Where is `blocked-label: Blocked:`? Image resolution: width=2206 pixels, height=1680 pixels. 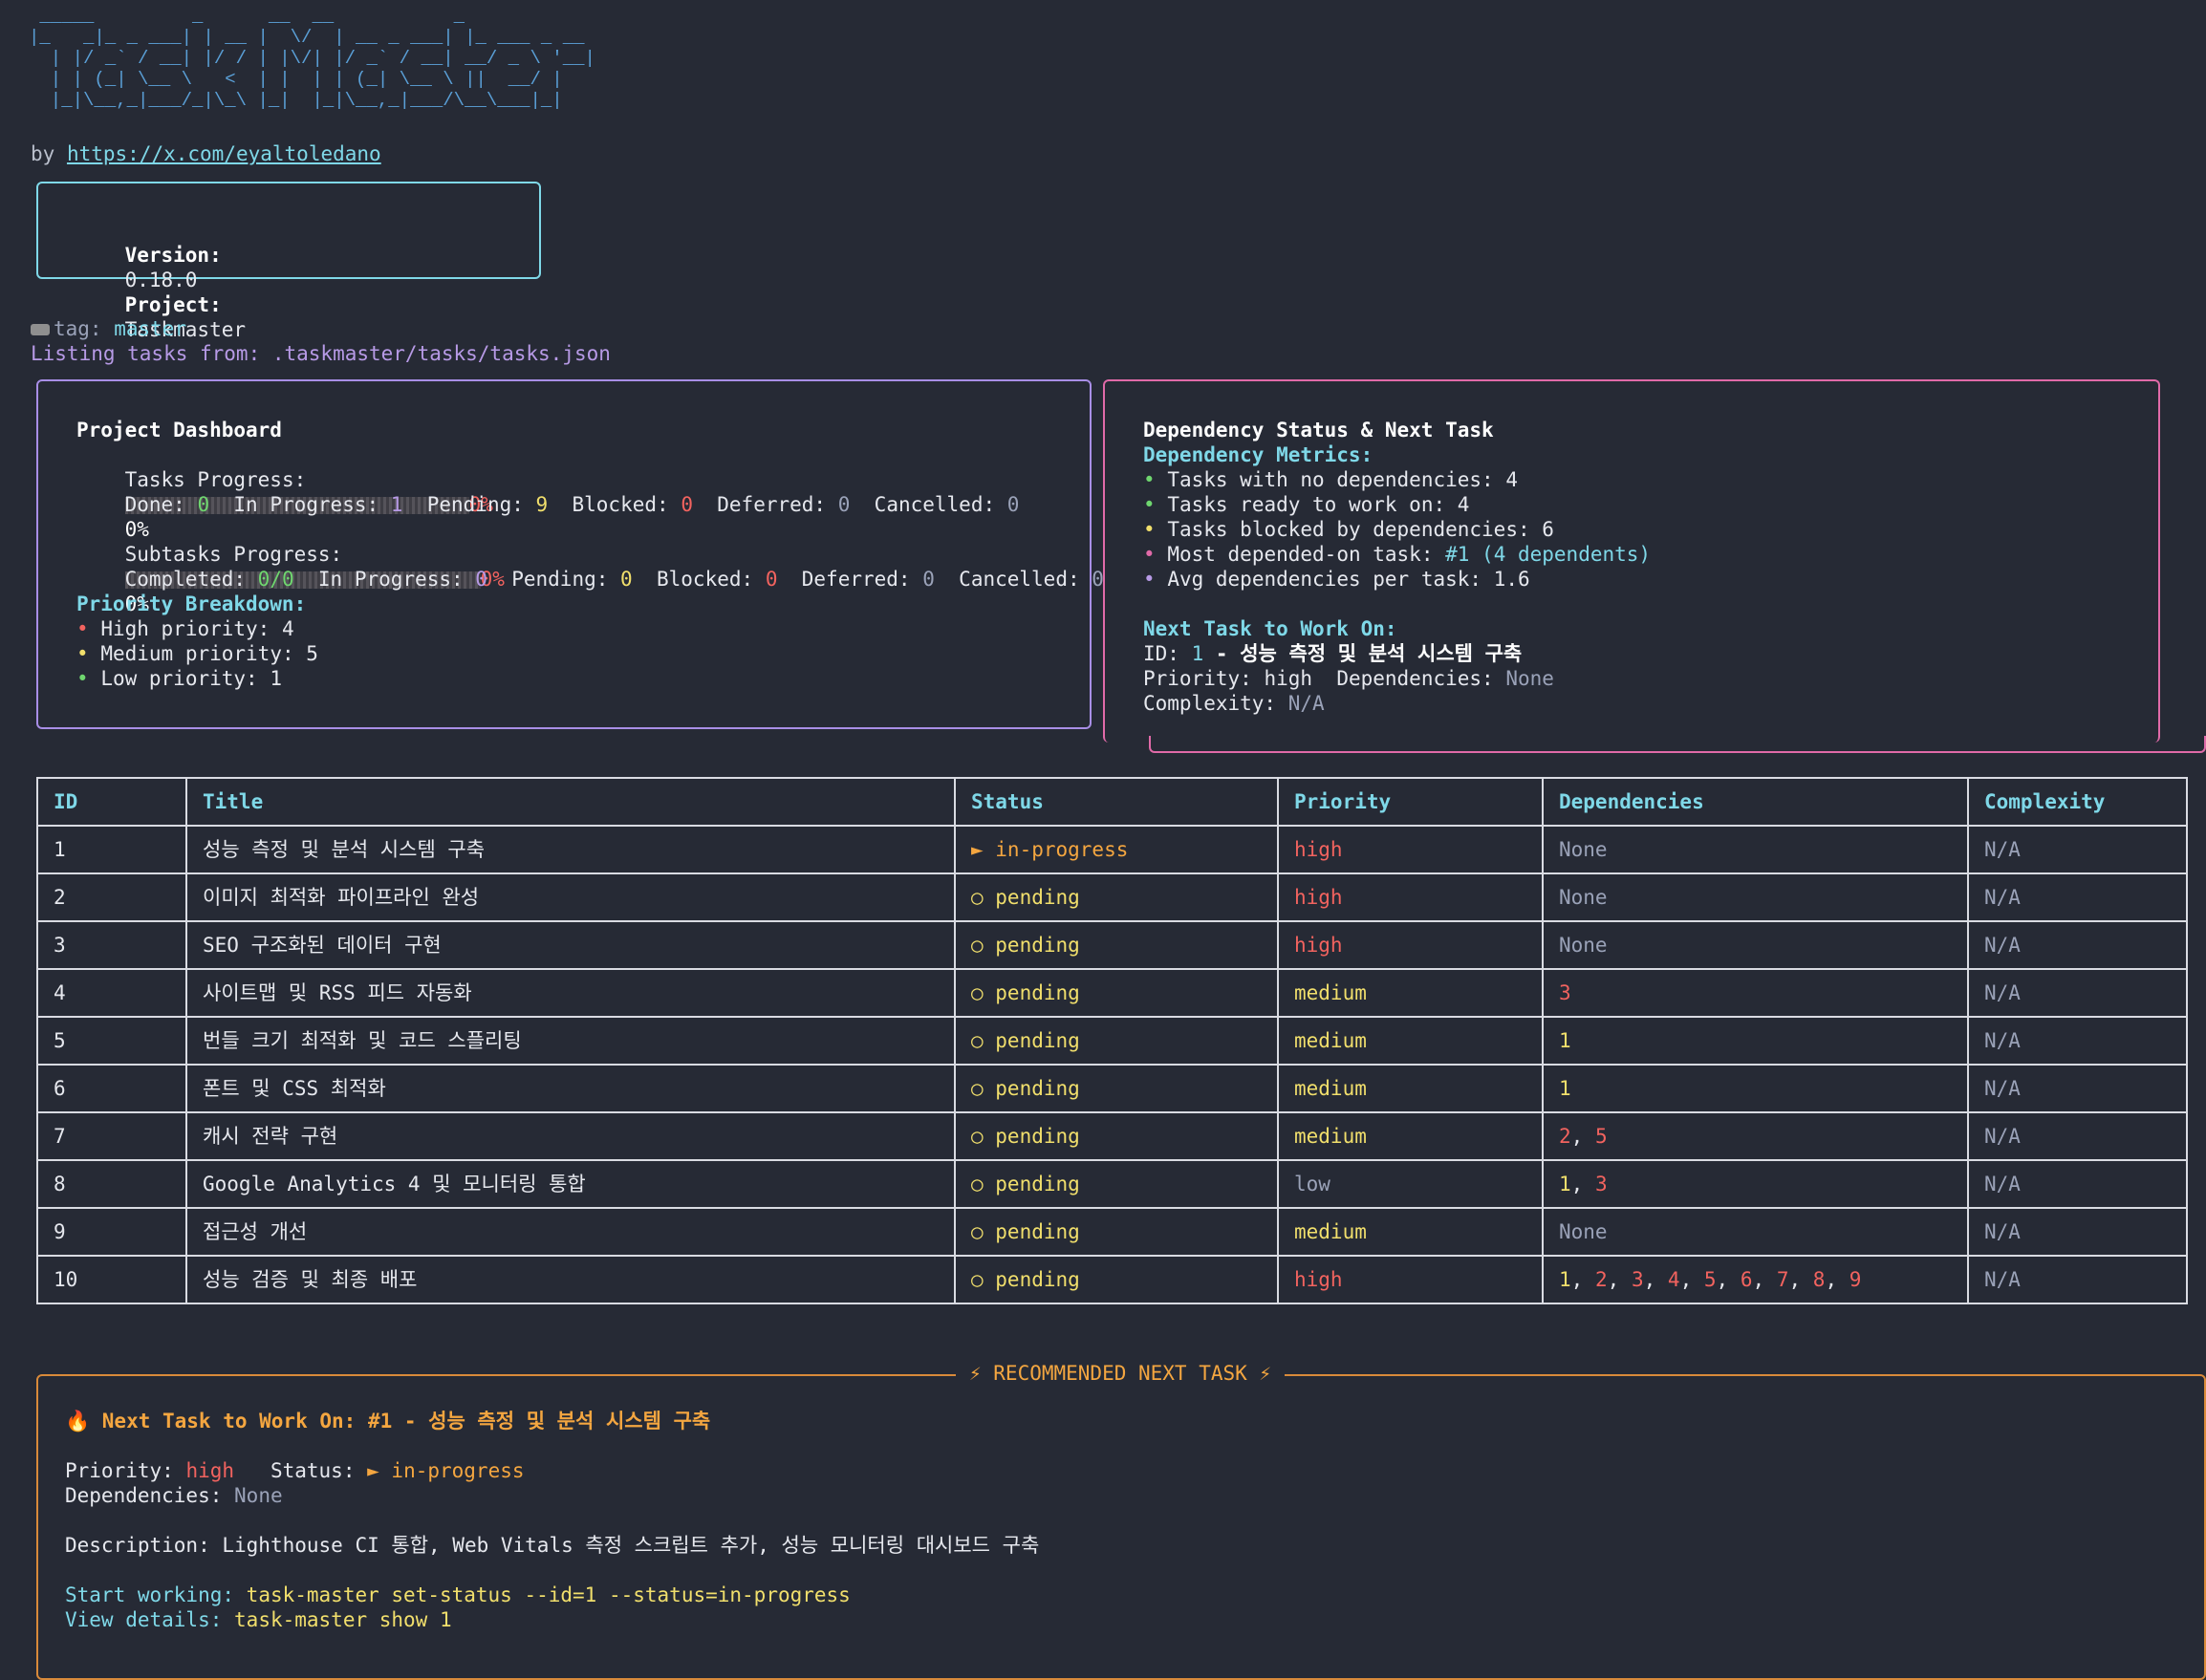
blocked-label: Blocked: is located at coordinates (621, 504).